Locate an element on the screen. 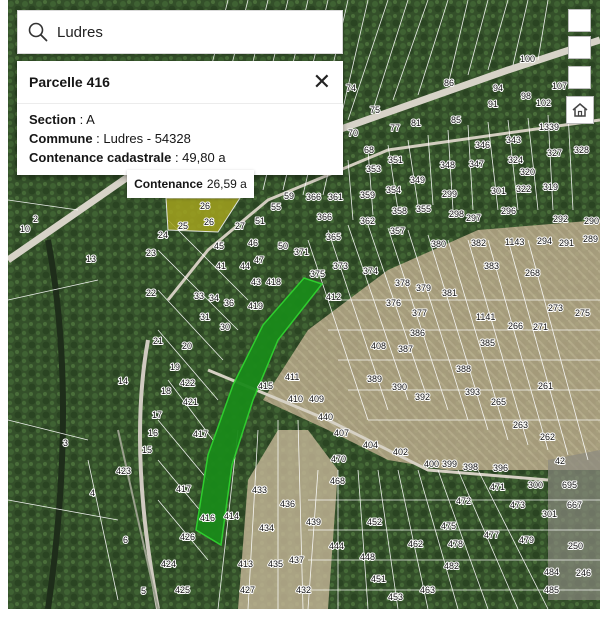 The image size is (600, 627). parcel-number: 417 is located at coordinates (183, 489).